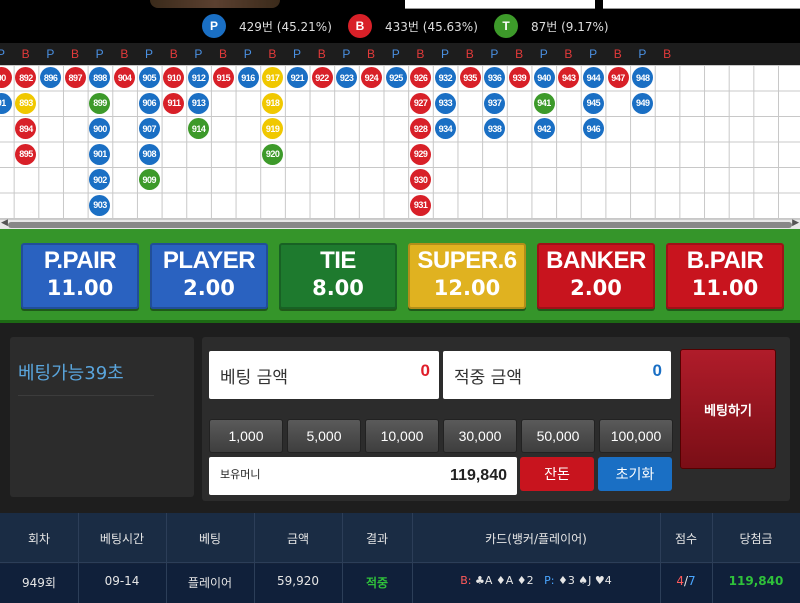 The height and width of the screenshot is (603, 800). What do you see at coordinates (215, 4) in the screenshot?
I see `dealer-image` at bounding box center [215, 4].